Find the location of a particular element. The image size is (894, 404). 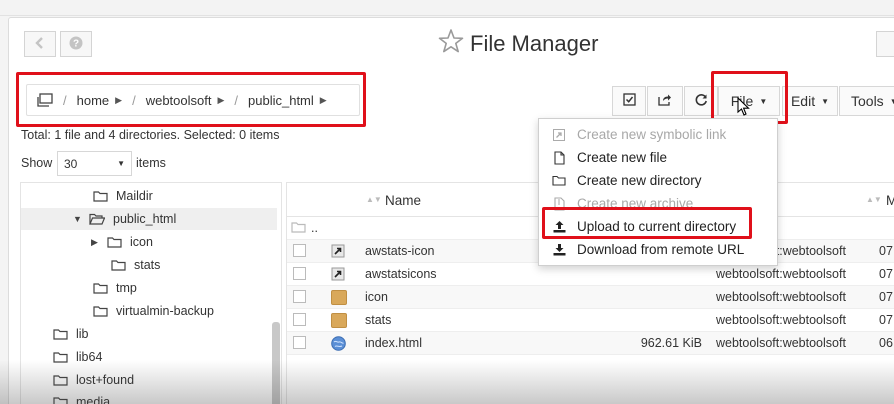

browser-top-strip is located at coordinates (447, 8).